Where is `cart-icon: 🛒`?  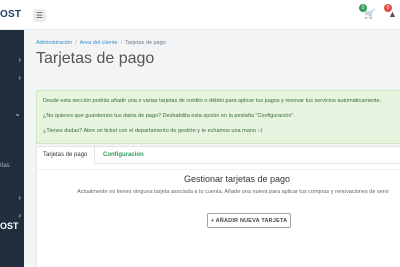
cart-icon: 🛒 is located at coordinates (369, 14).